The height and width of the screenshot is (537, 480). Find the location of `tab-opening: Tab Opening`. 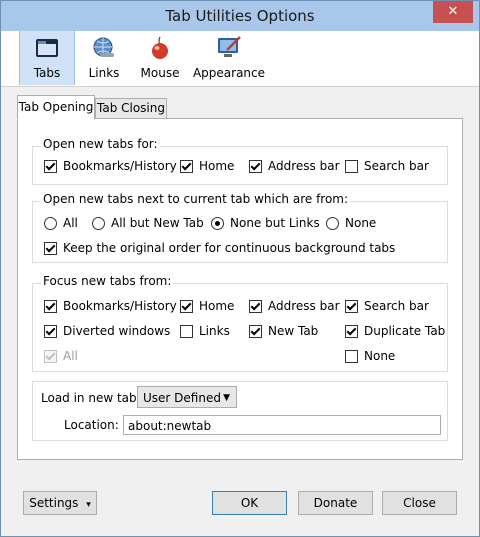

tab-opening: Tab Opening is located at coordinates (56, 107).